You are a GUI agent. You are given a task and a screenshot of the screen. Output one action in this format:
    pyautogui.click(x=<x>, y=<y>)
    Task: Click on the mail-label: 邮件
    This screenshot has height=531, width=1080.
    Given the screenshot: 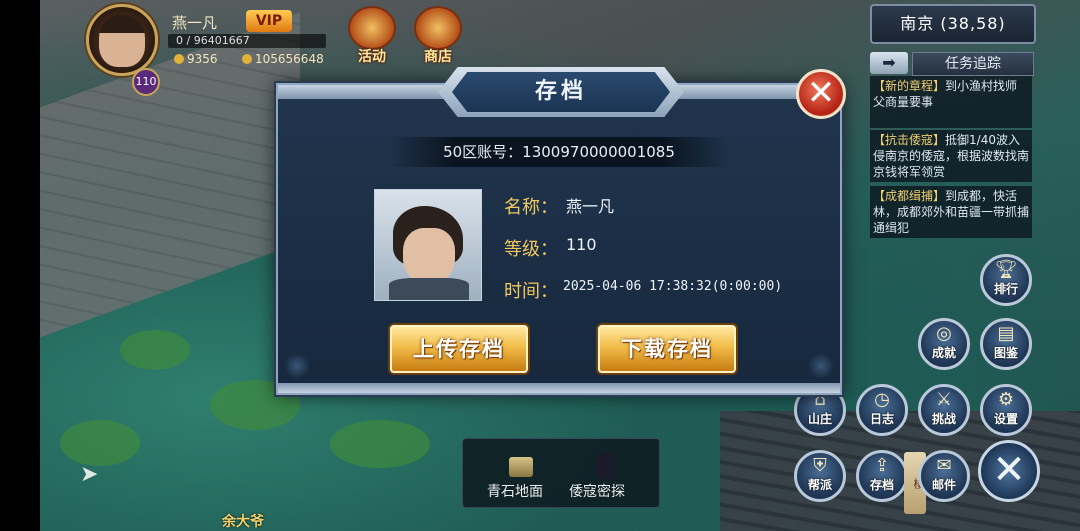 What is the action you would take?
    pyautogui.click(x=943, y=485)
    